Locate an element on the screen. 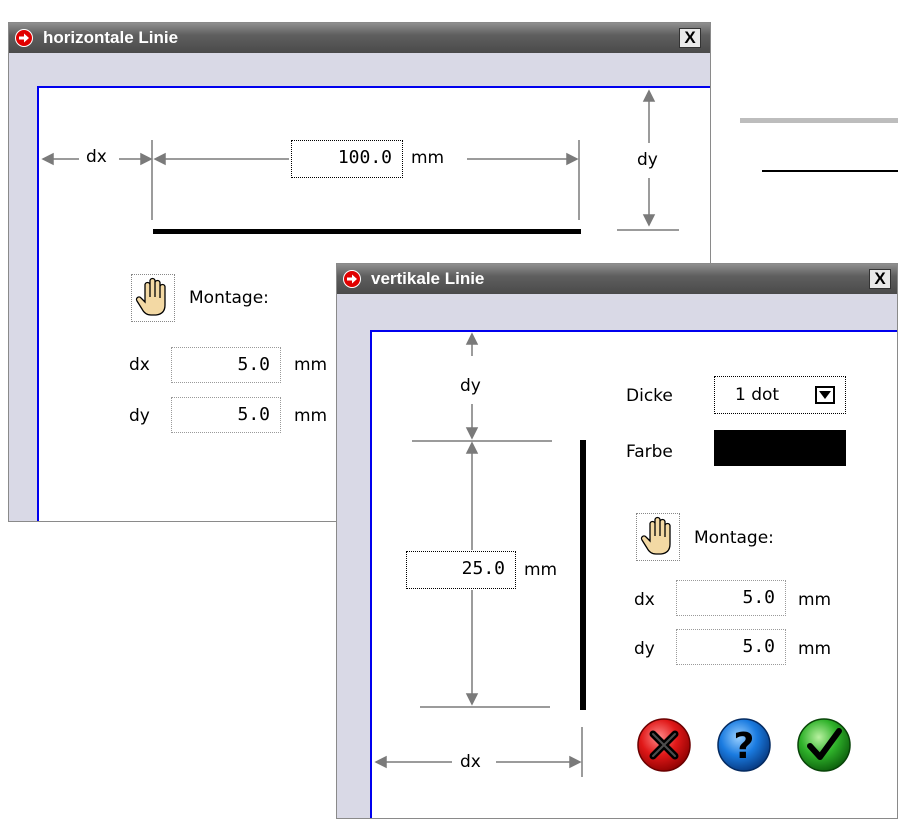 The image size is (898, 819). horizontal-dialog-title: horizontale Linie is located at coordinates (111, 37).